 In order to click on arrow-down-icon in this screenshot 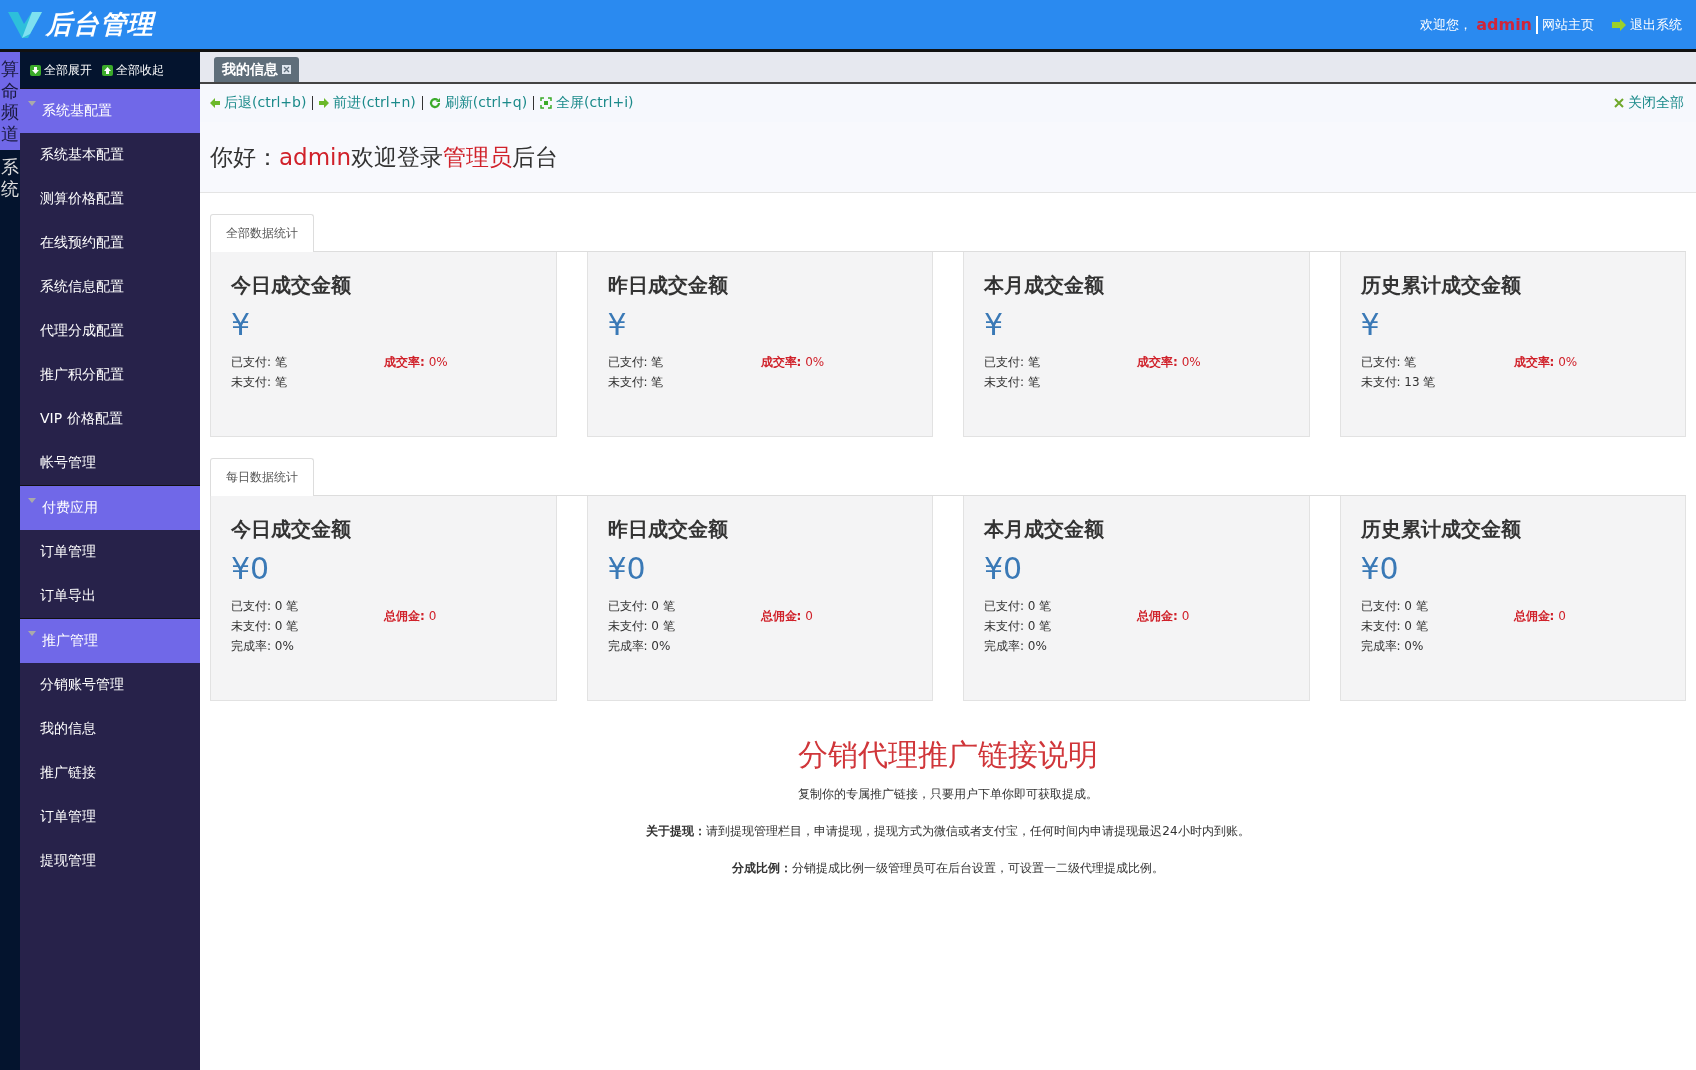, I will do `click(35, 70)`.